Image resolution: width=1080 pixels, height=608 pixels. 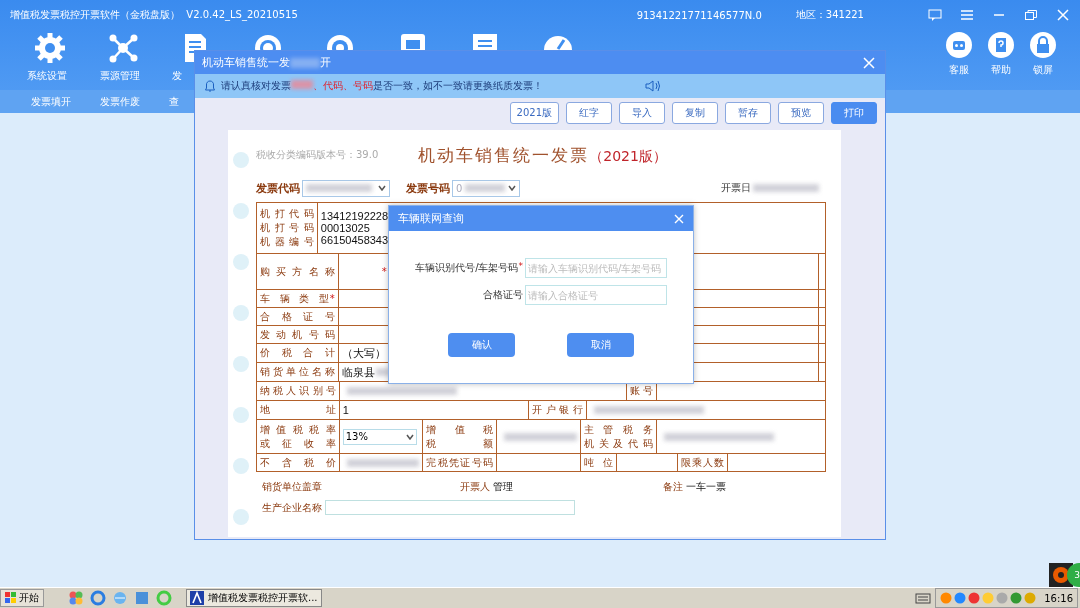 What do you see at coordinates (486, 188) in the screenshot?
I see `invoice-number-select: 0` at bounding box center [486, 188].